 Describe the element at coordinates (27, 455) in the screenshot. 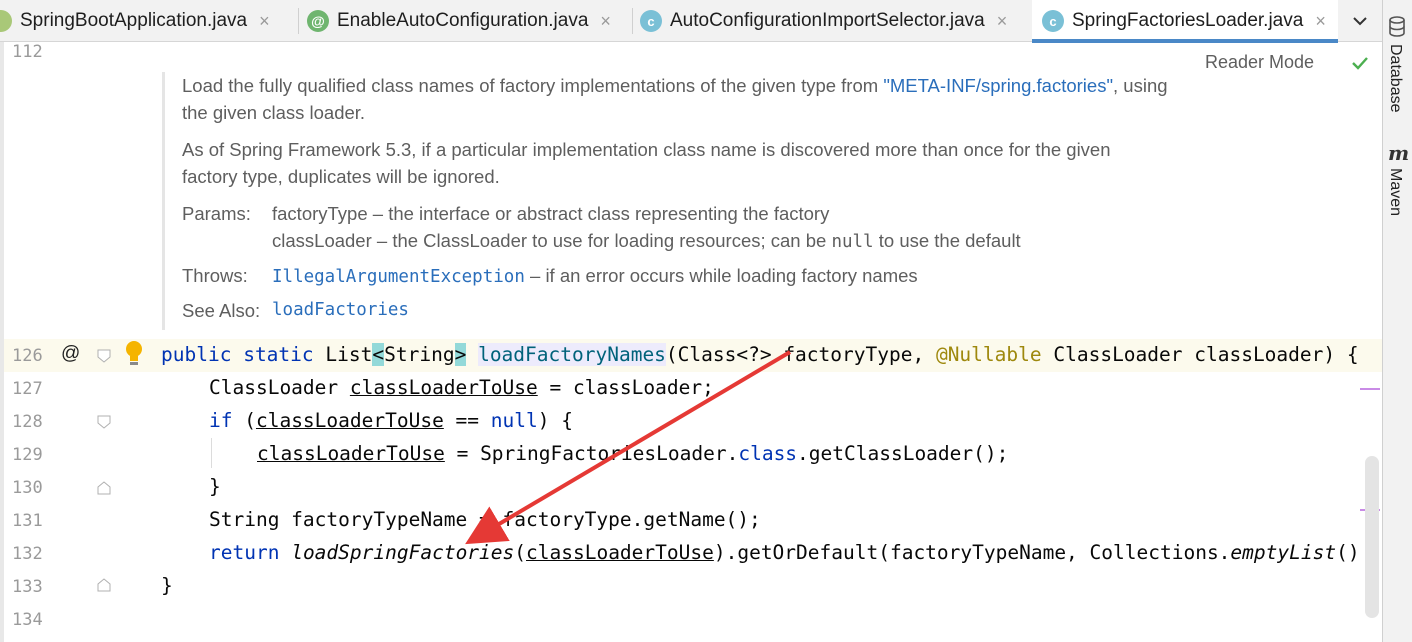

I see `line-number: 129` at that location.